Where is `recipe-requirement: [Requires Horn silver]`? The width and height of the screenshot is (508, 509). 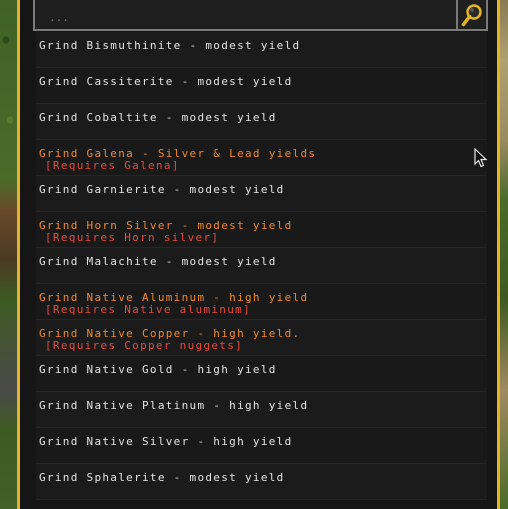
recipe-requirement: [Requires Horn silver] is located at coordinates (132, 237).